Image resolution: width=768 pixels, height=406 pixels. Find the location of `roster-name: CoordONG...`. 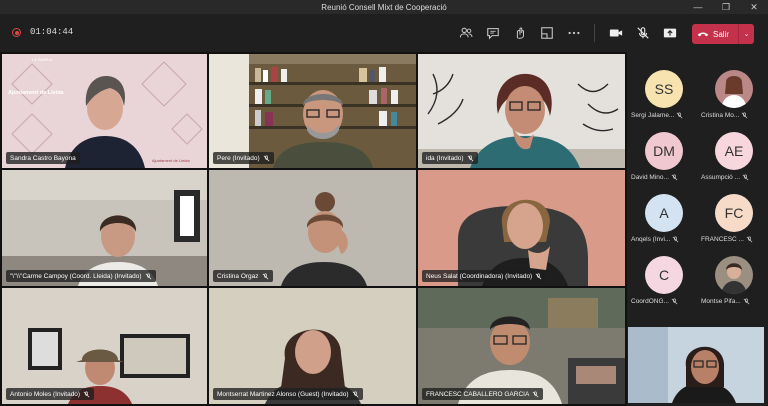

roster-name: CoordONG... is located at coordinates (650, 301).